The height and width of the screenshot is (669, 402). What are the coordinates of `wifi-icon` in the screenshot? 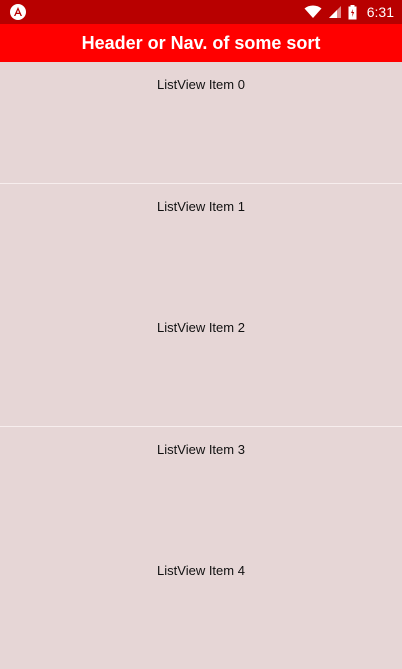 It's located at (313, 11).